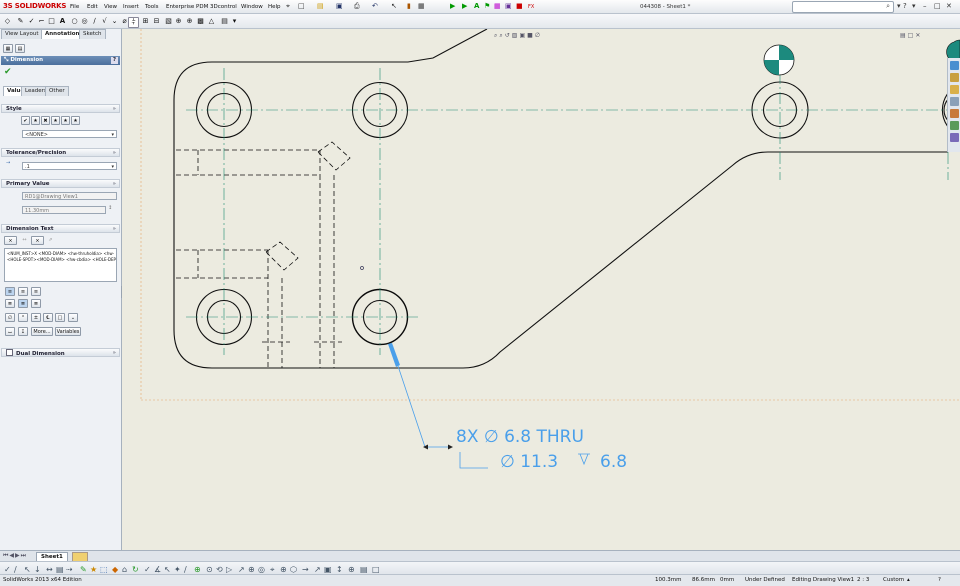 Image resolution: width=960 pixels, height=586 pixels. Describe the element at coordinates (464, 6) in the screenshot. I see `forward-icon: ▶` at that location.